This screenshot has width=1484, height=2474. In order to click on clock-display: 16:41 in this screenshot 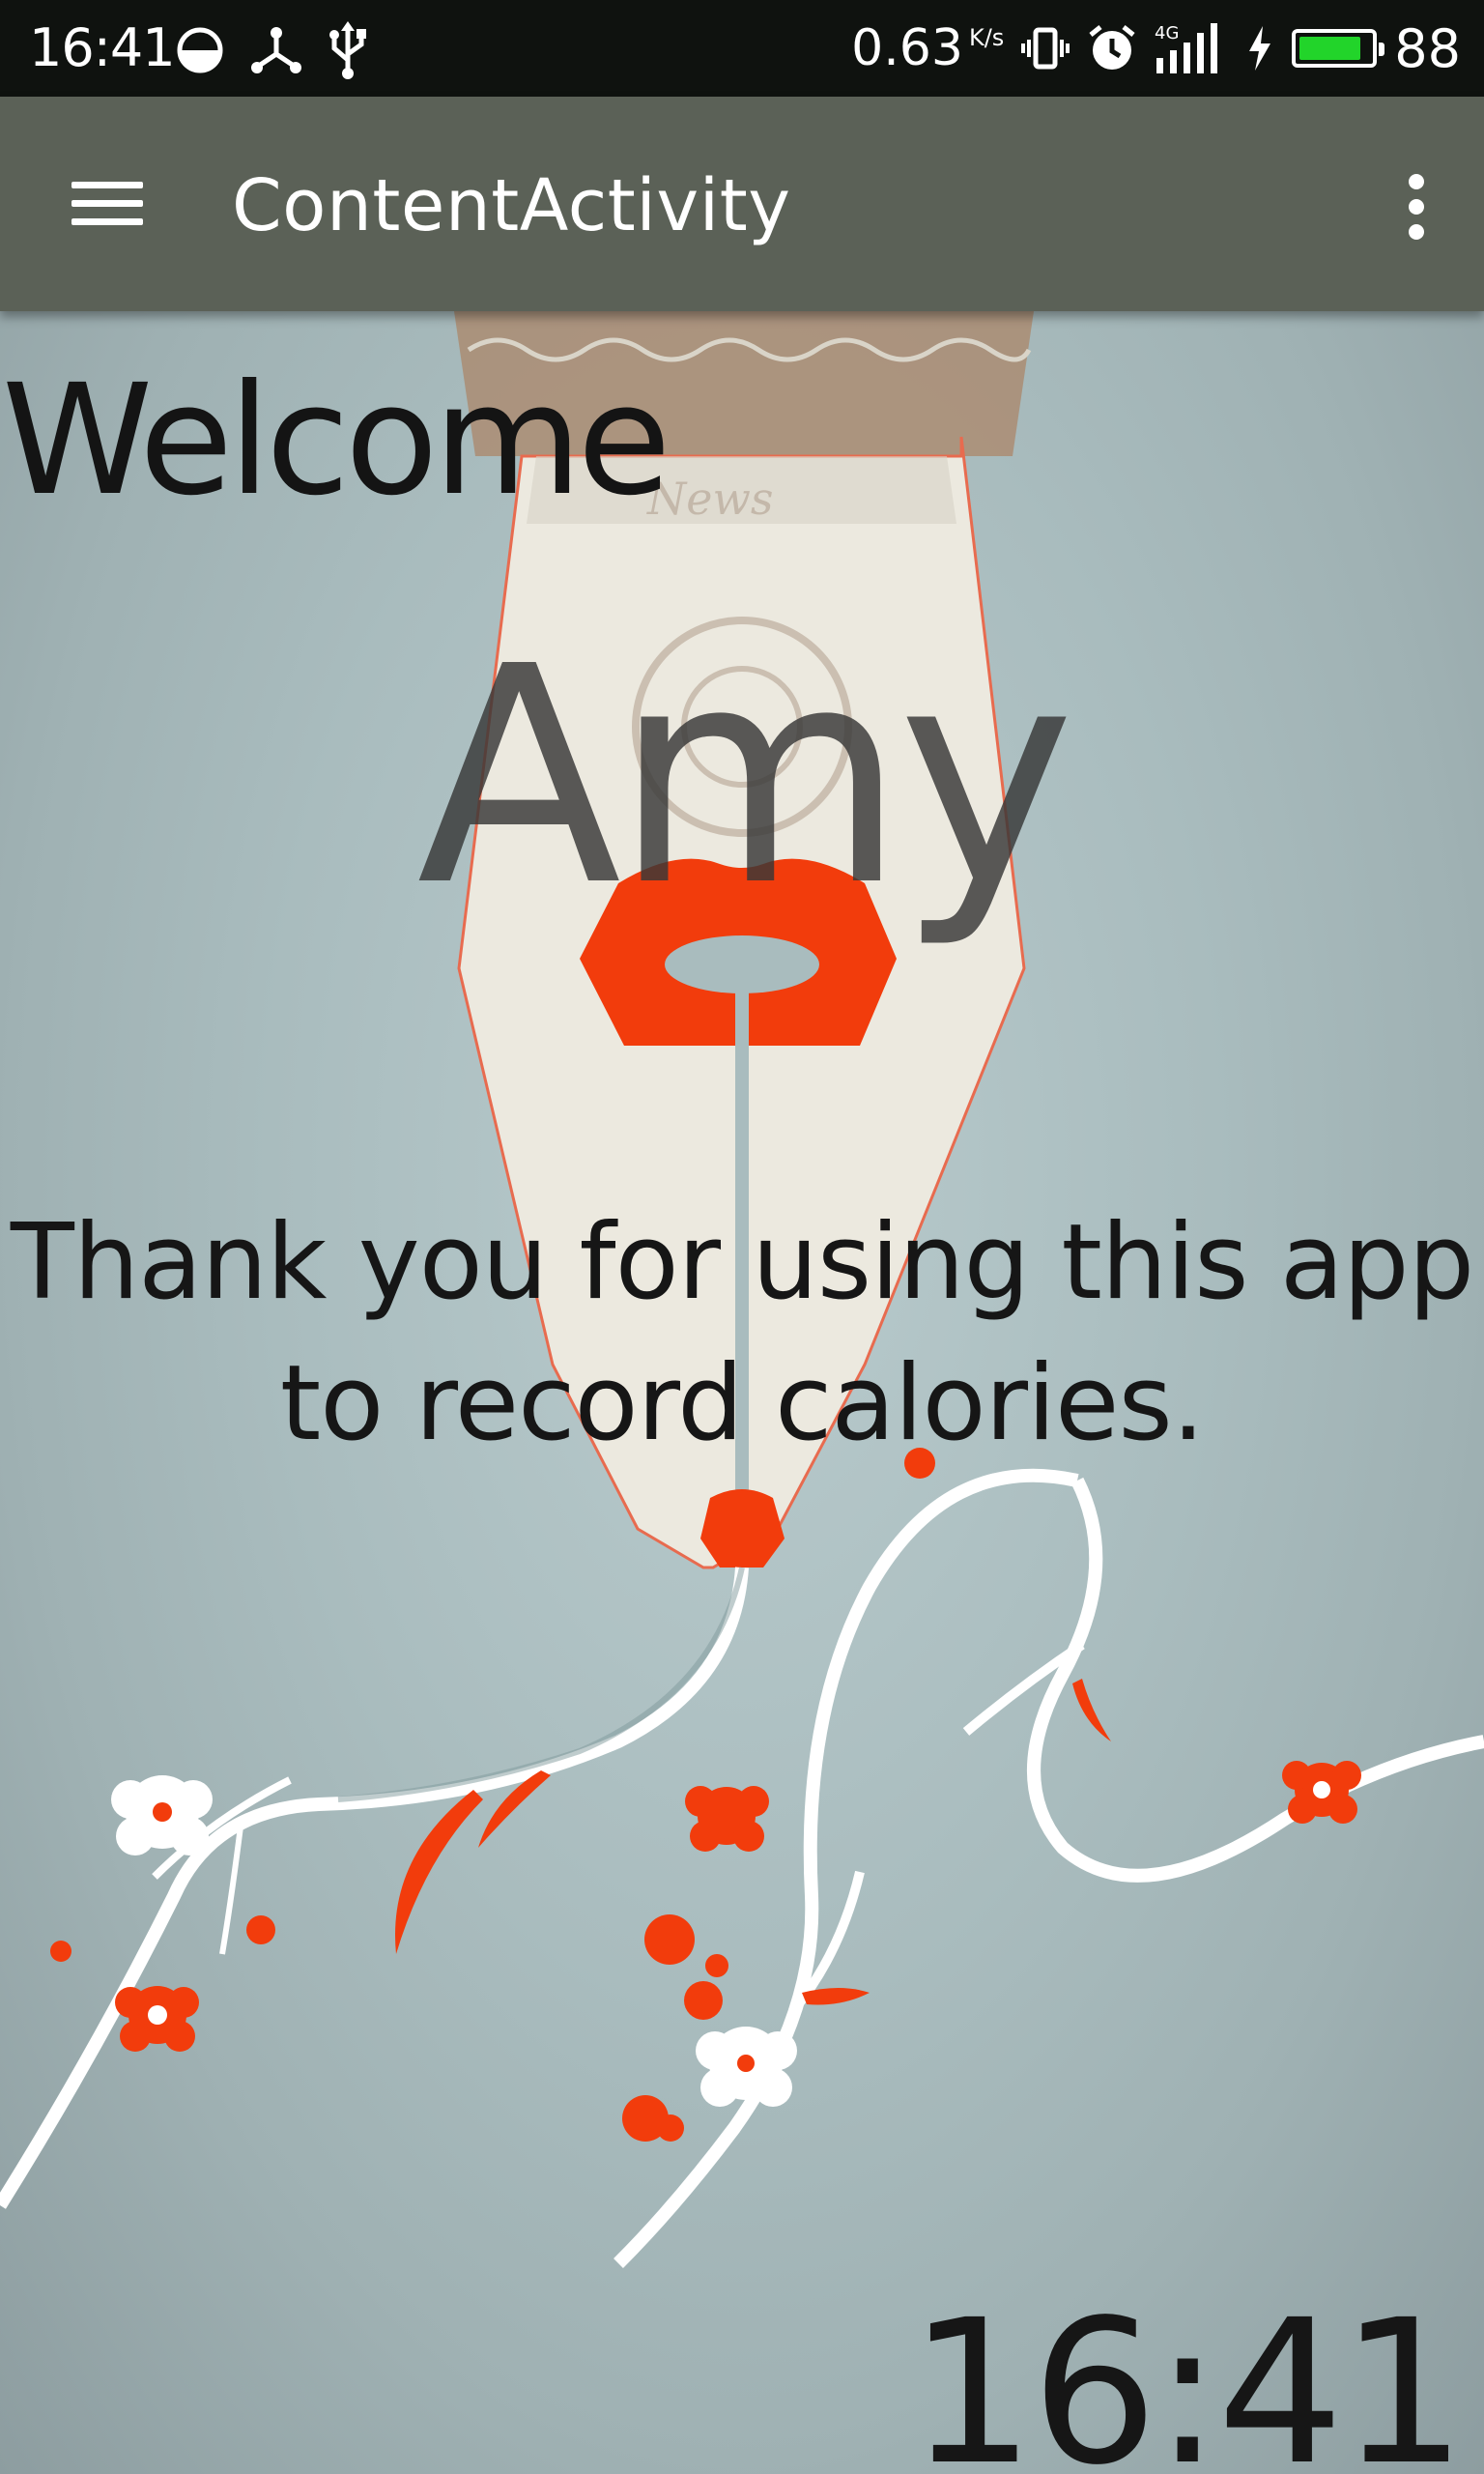, I will do `click(1188, 2375)`.